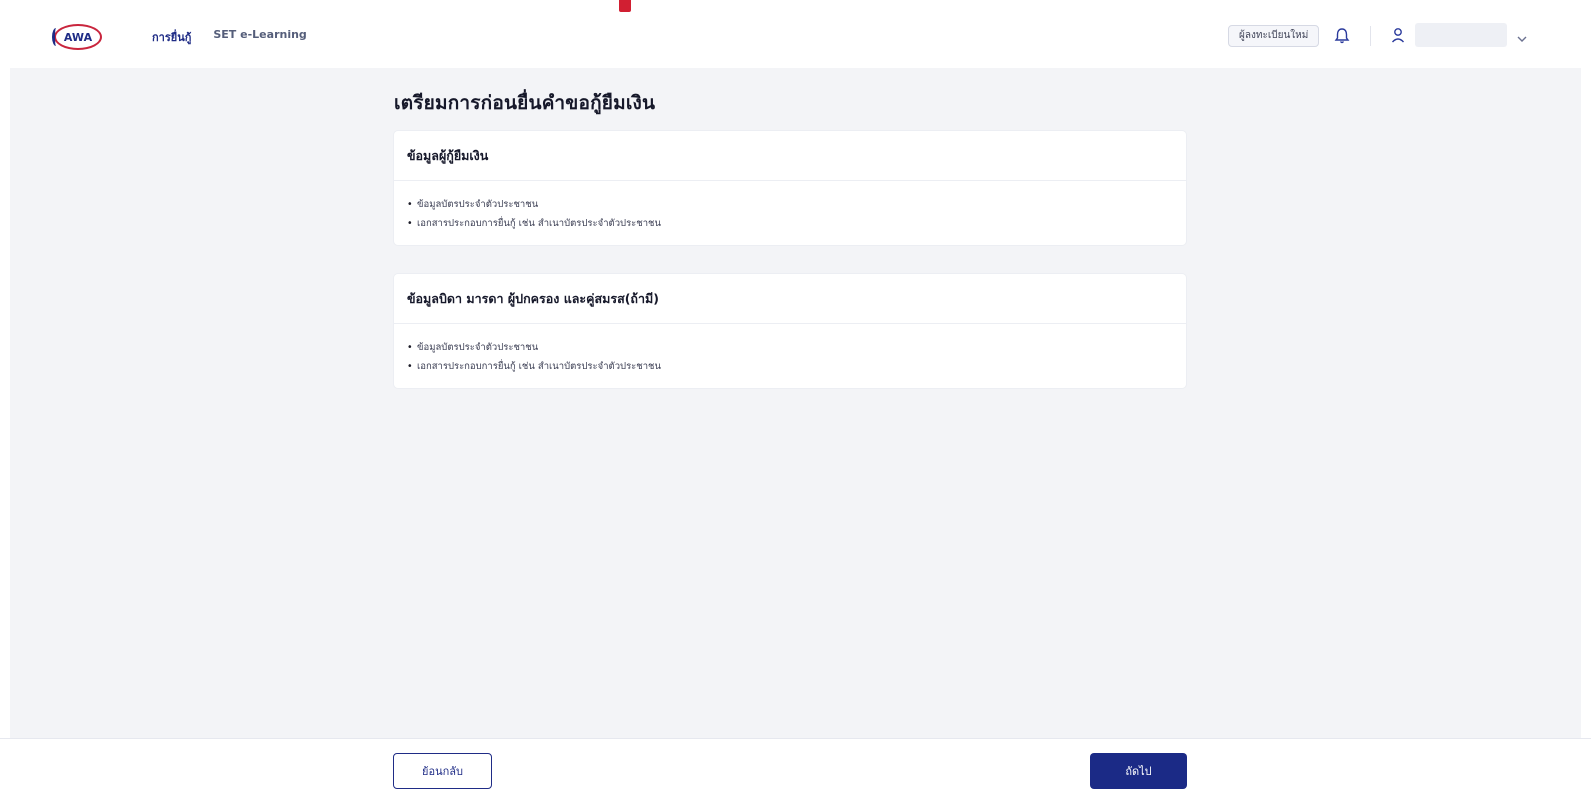  What do you see at coordinates (1138, 771) in the screenshot?
I see `next-button: ถัดไป` at bounding box center [1138, 771].